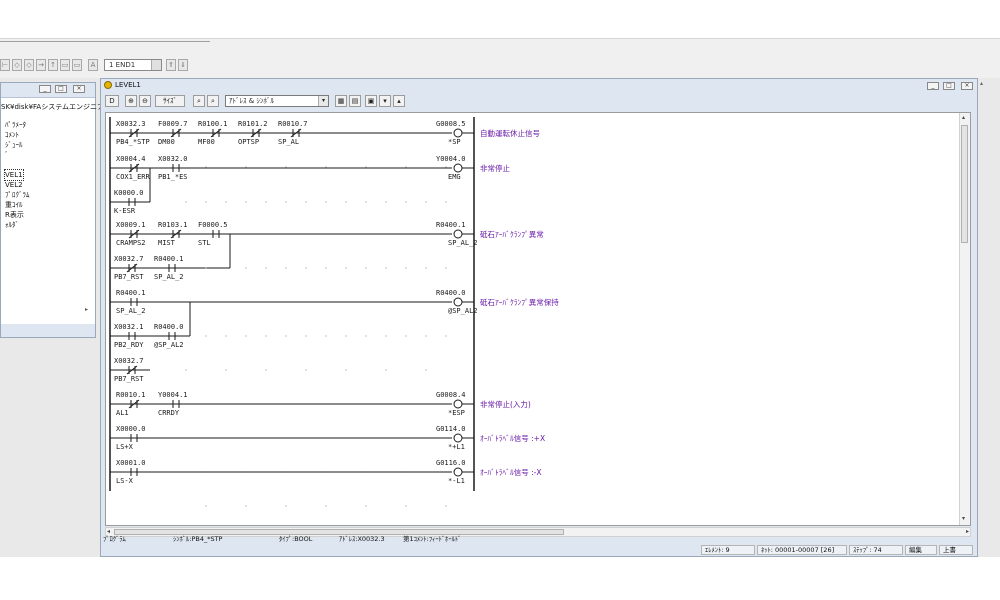  I want to click on status-symbol: ｼﾝﾎﾞﾙ:PB4_*STP, so click(198, 539).